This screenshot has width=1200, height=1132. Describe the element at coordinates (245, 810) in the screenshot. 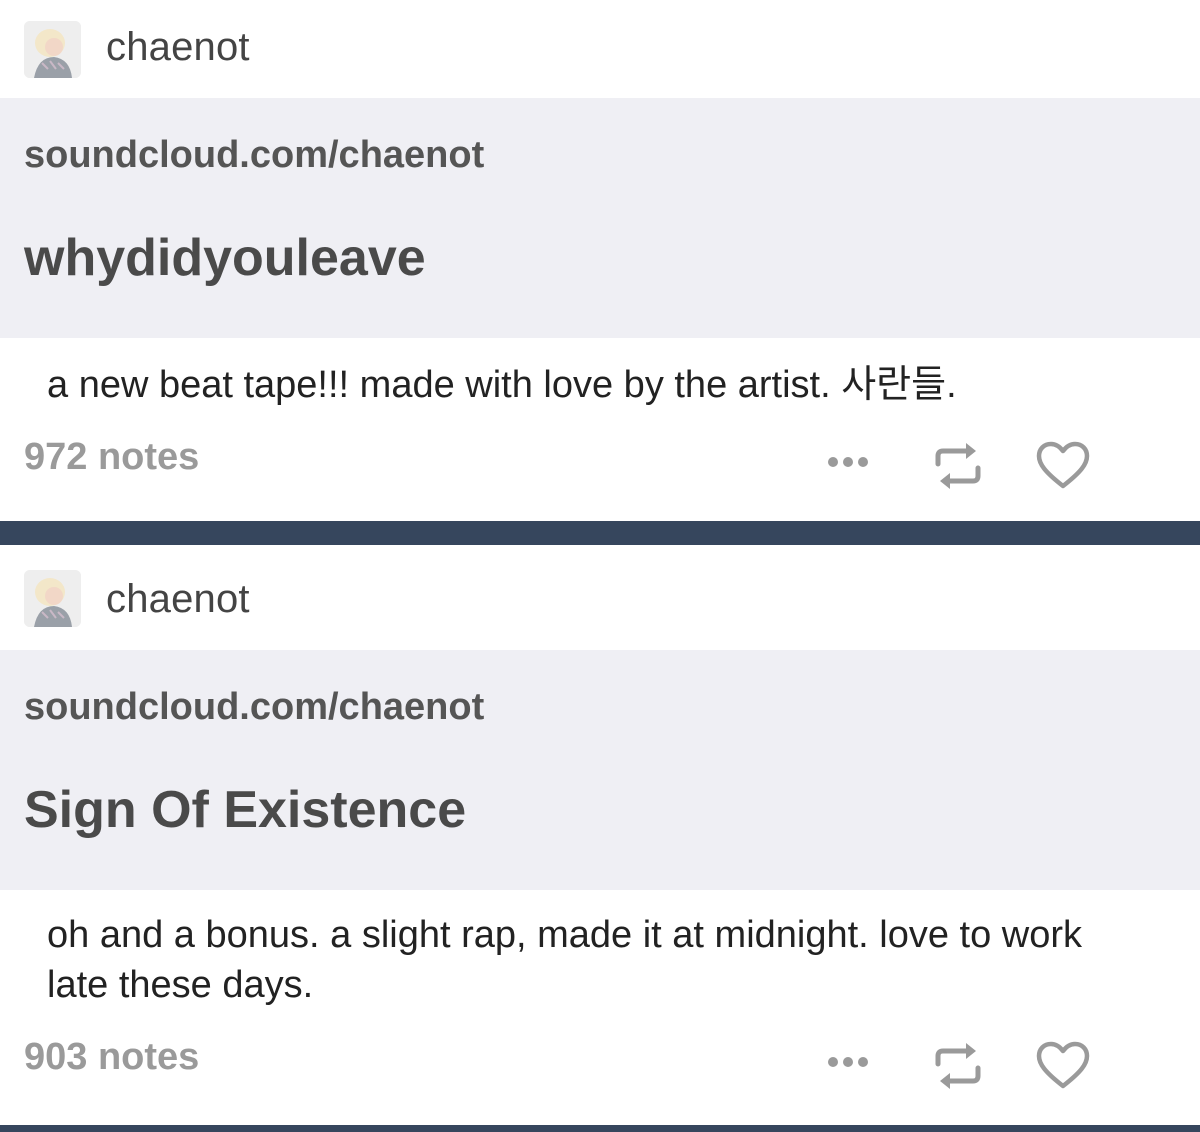

I see `link-title: Sign Of Existence` at that location.